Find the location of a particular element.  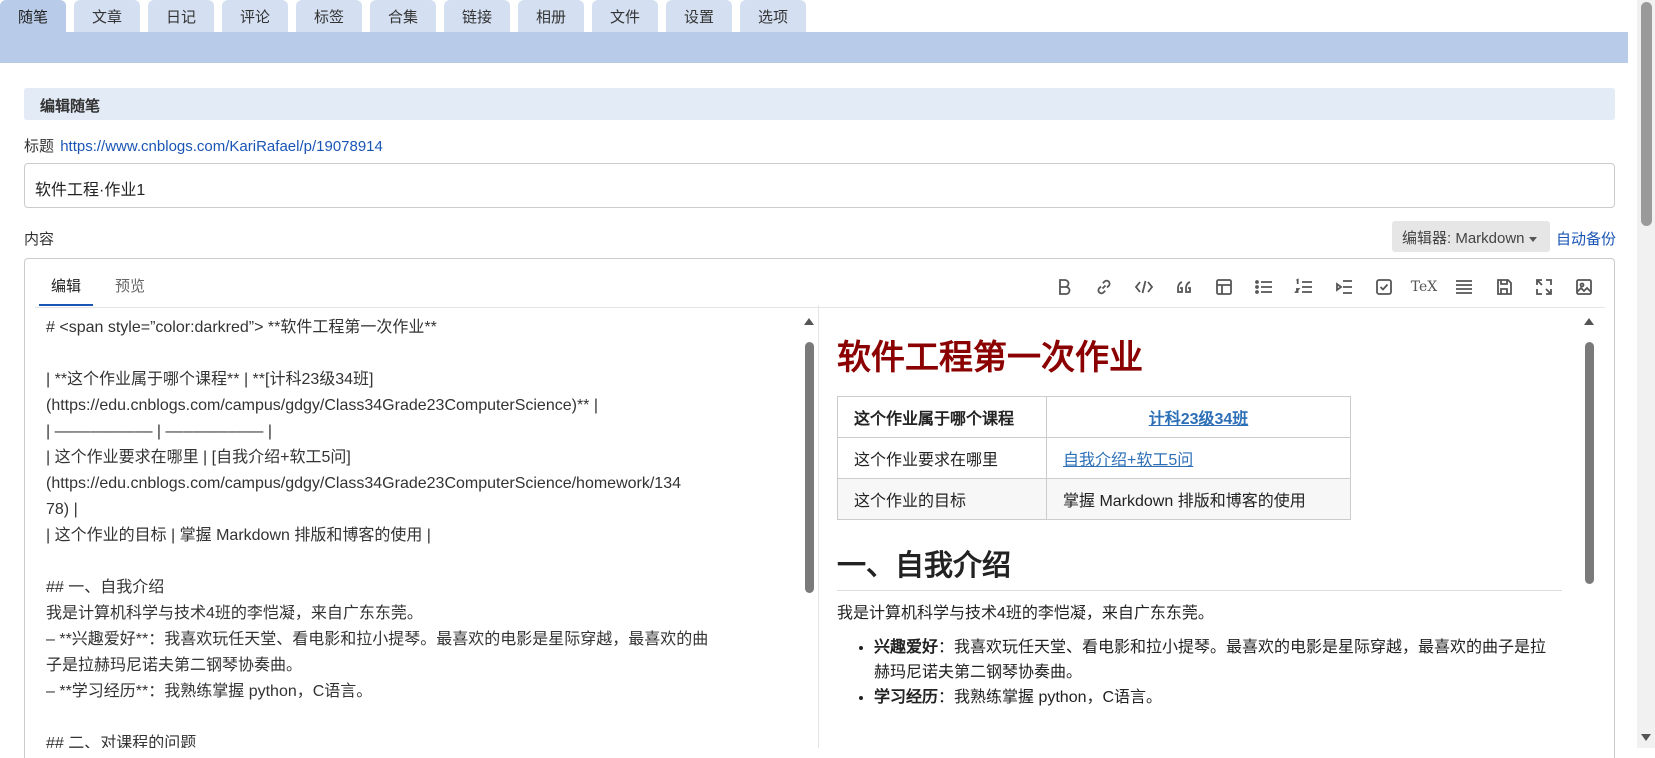

table-cell-value: 计科23级34班 is located at coordinates (1198, 417).